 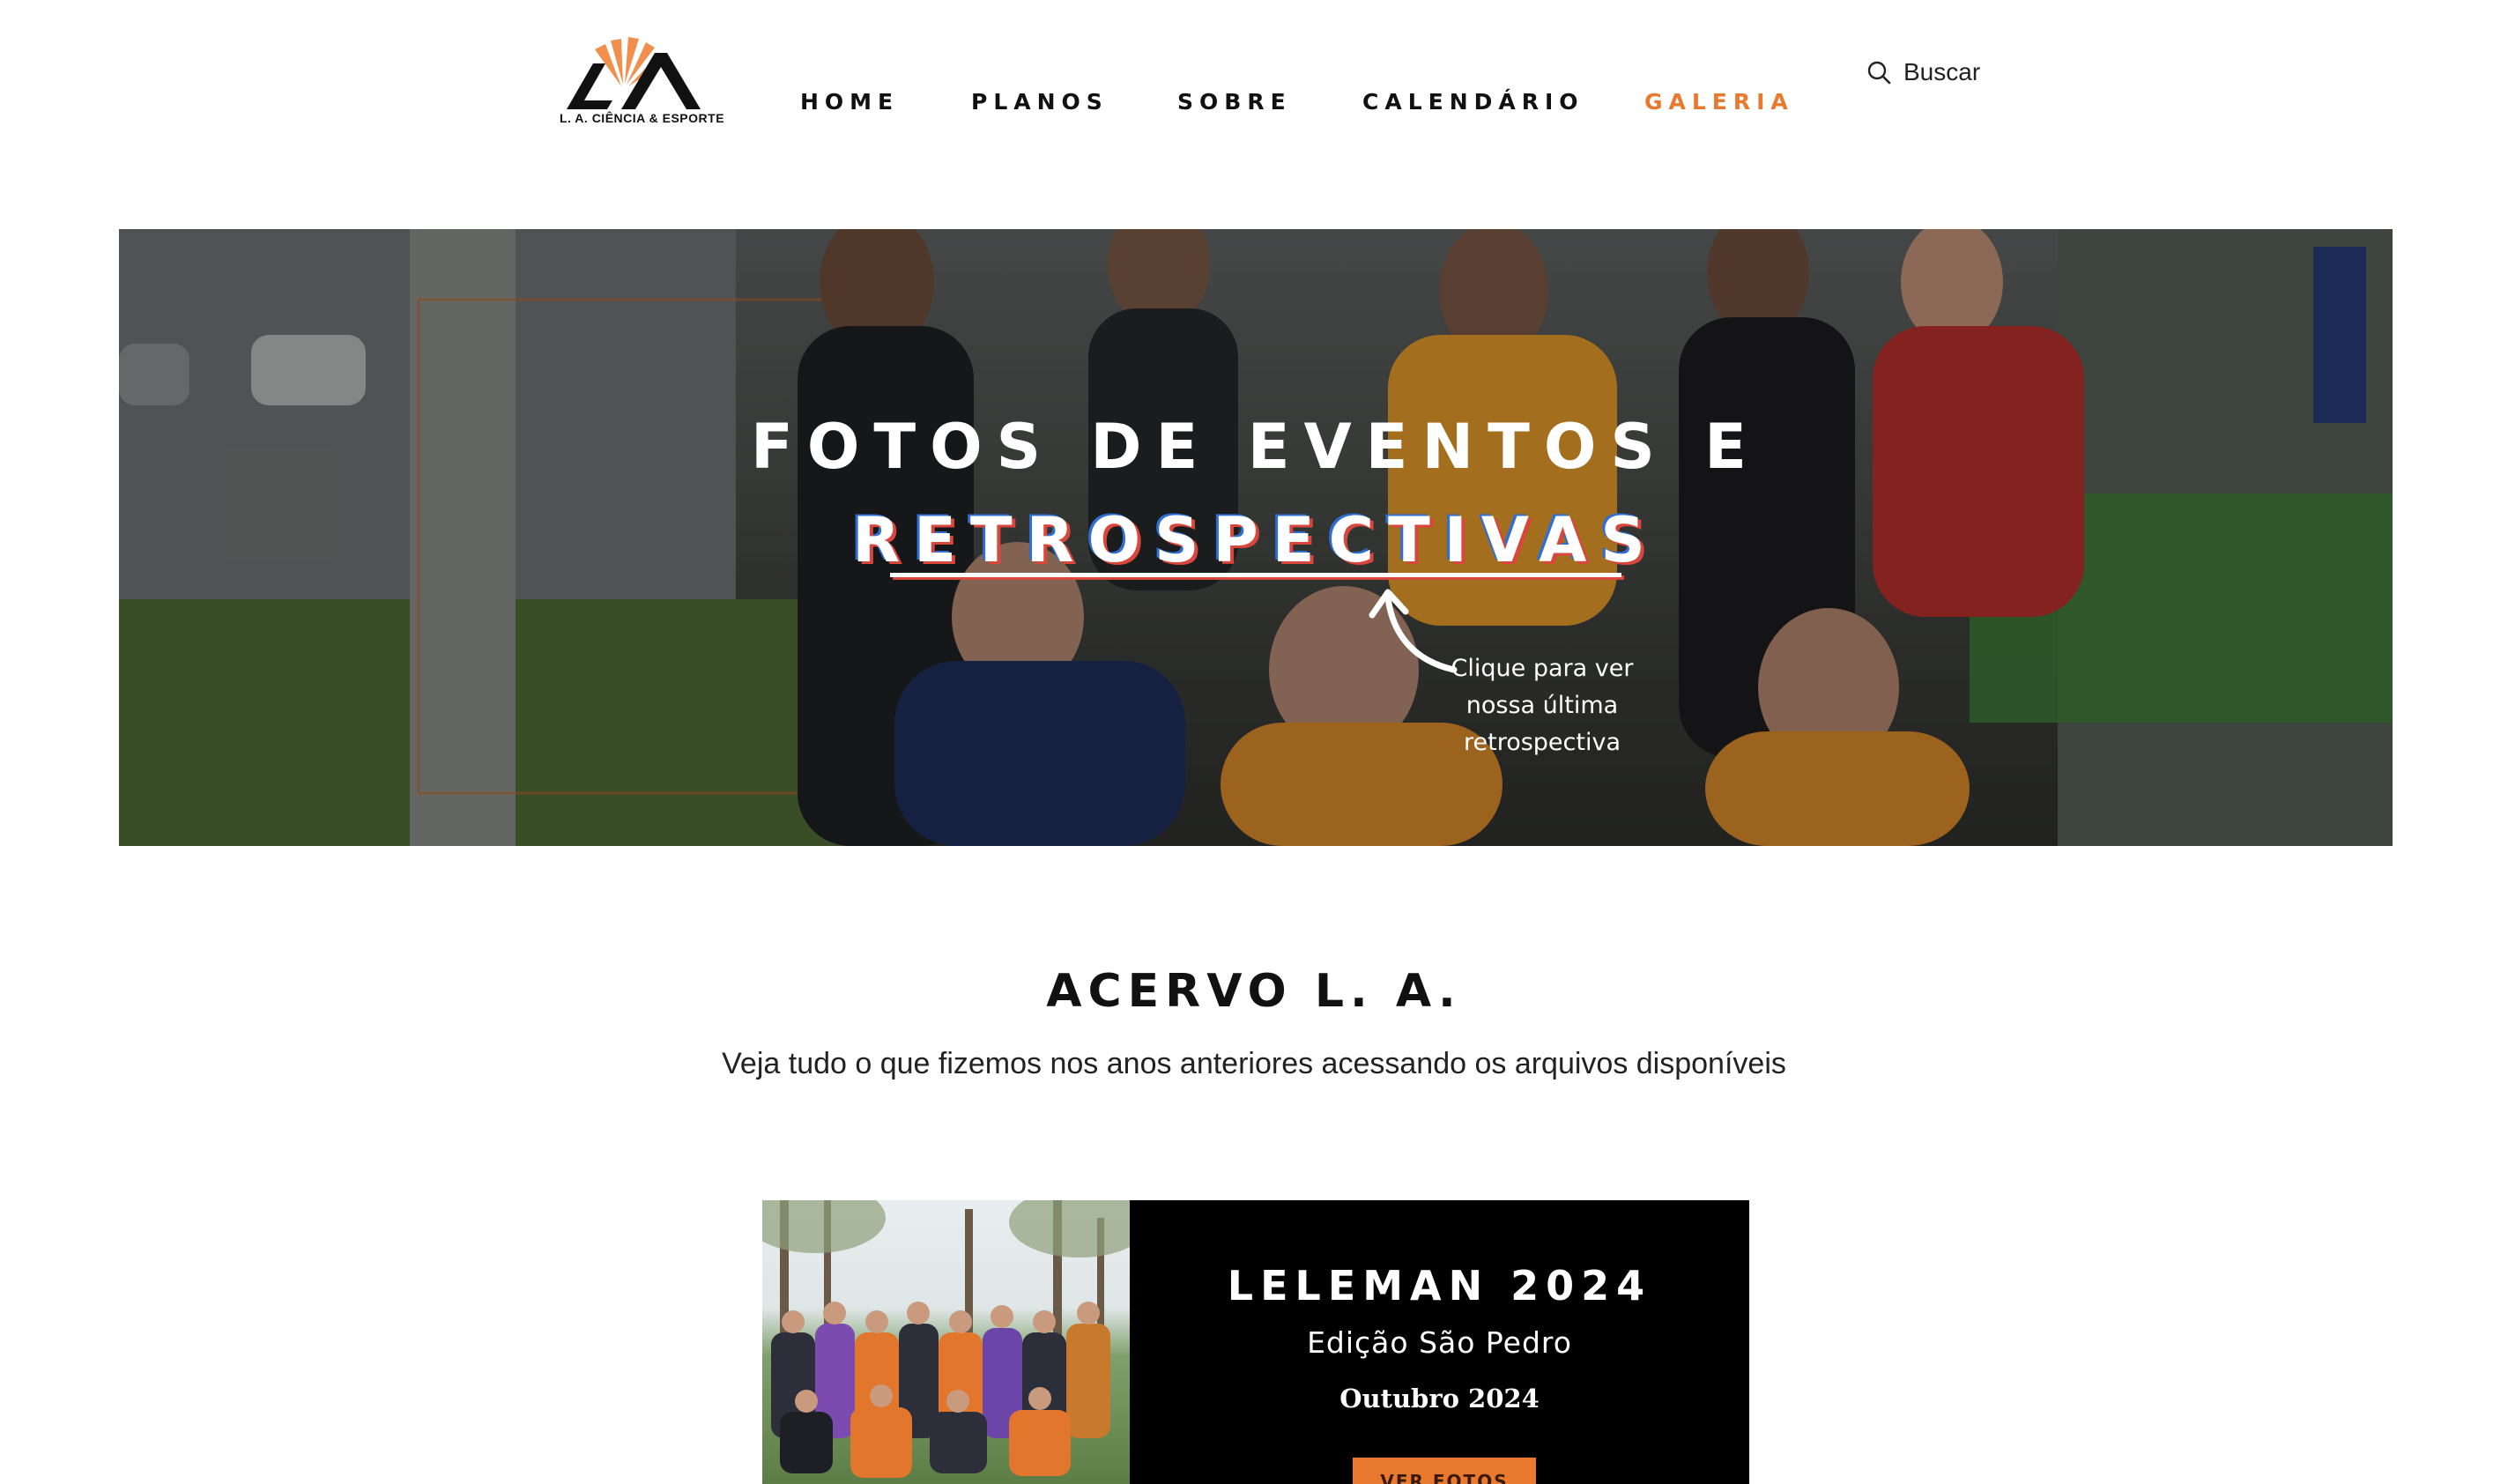 I want to click on section-title: ACERVO L. A., so click(x=1254, y=991).